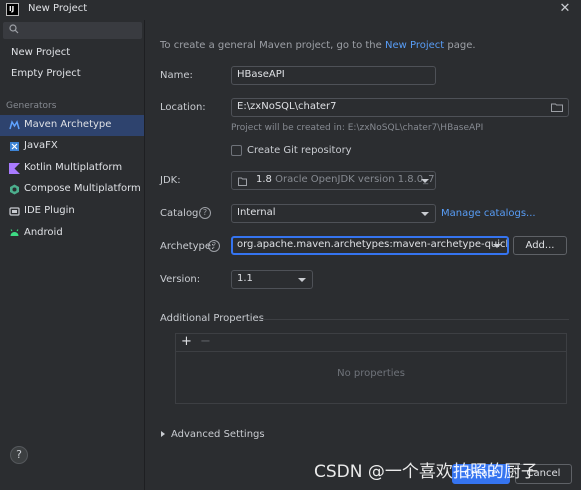 This screenshot has width=581, height=490. I want to click on jdk-version: 1.8, so click(264, 179).